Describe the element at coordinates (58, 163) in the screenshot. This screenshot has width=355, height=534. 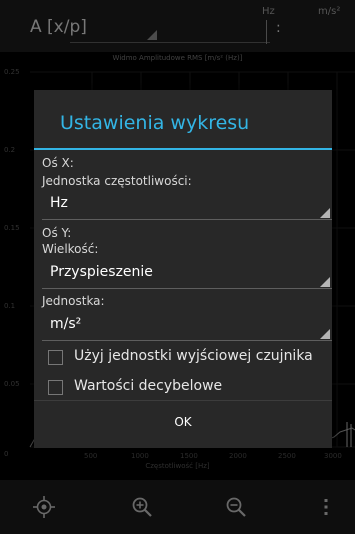
I see `x-axis-section-label: Oś X:` at that location.